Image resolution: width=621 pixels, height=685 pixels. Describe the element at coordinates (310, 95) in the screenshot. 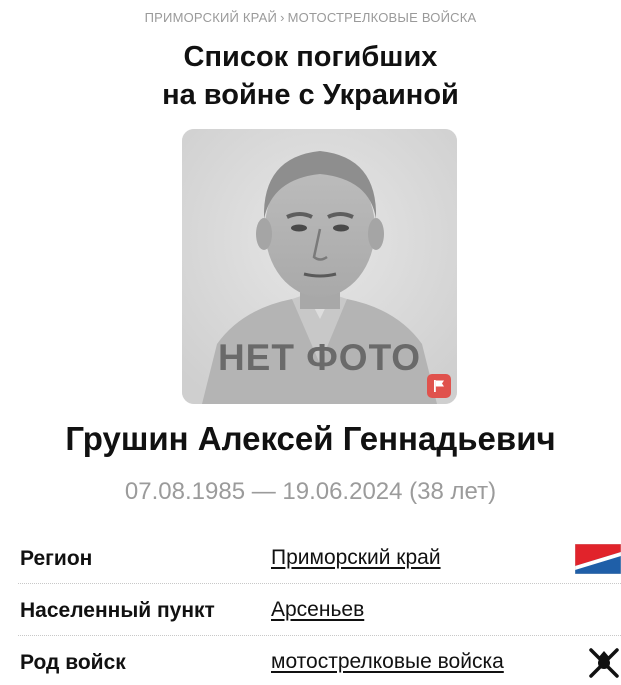

I see `page-title-line2: на войне с Украиной` at that location.